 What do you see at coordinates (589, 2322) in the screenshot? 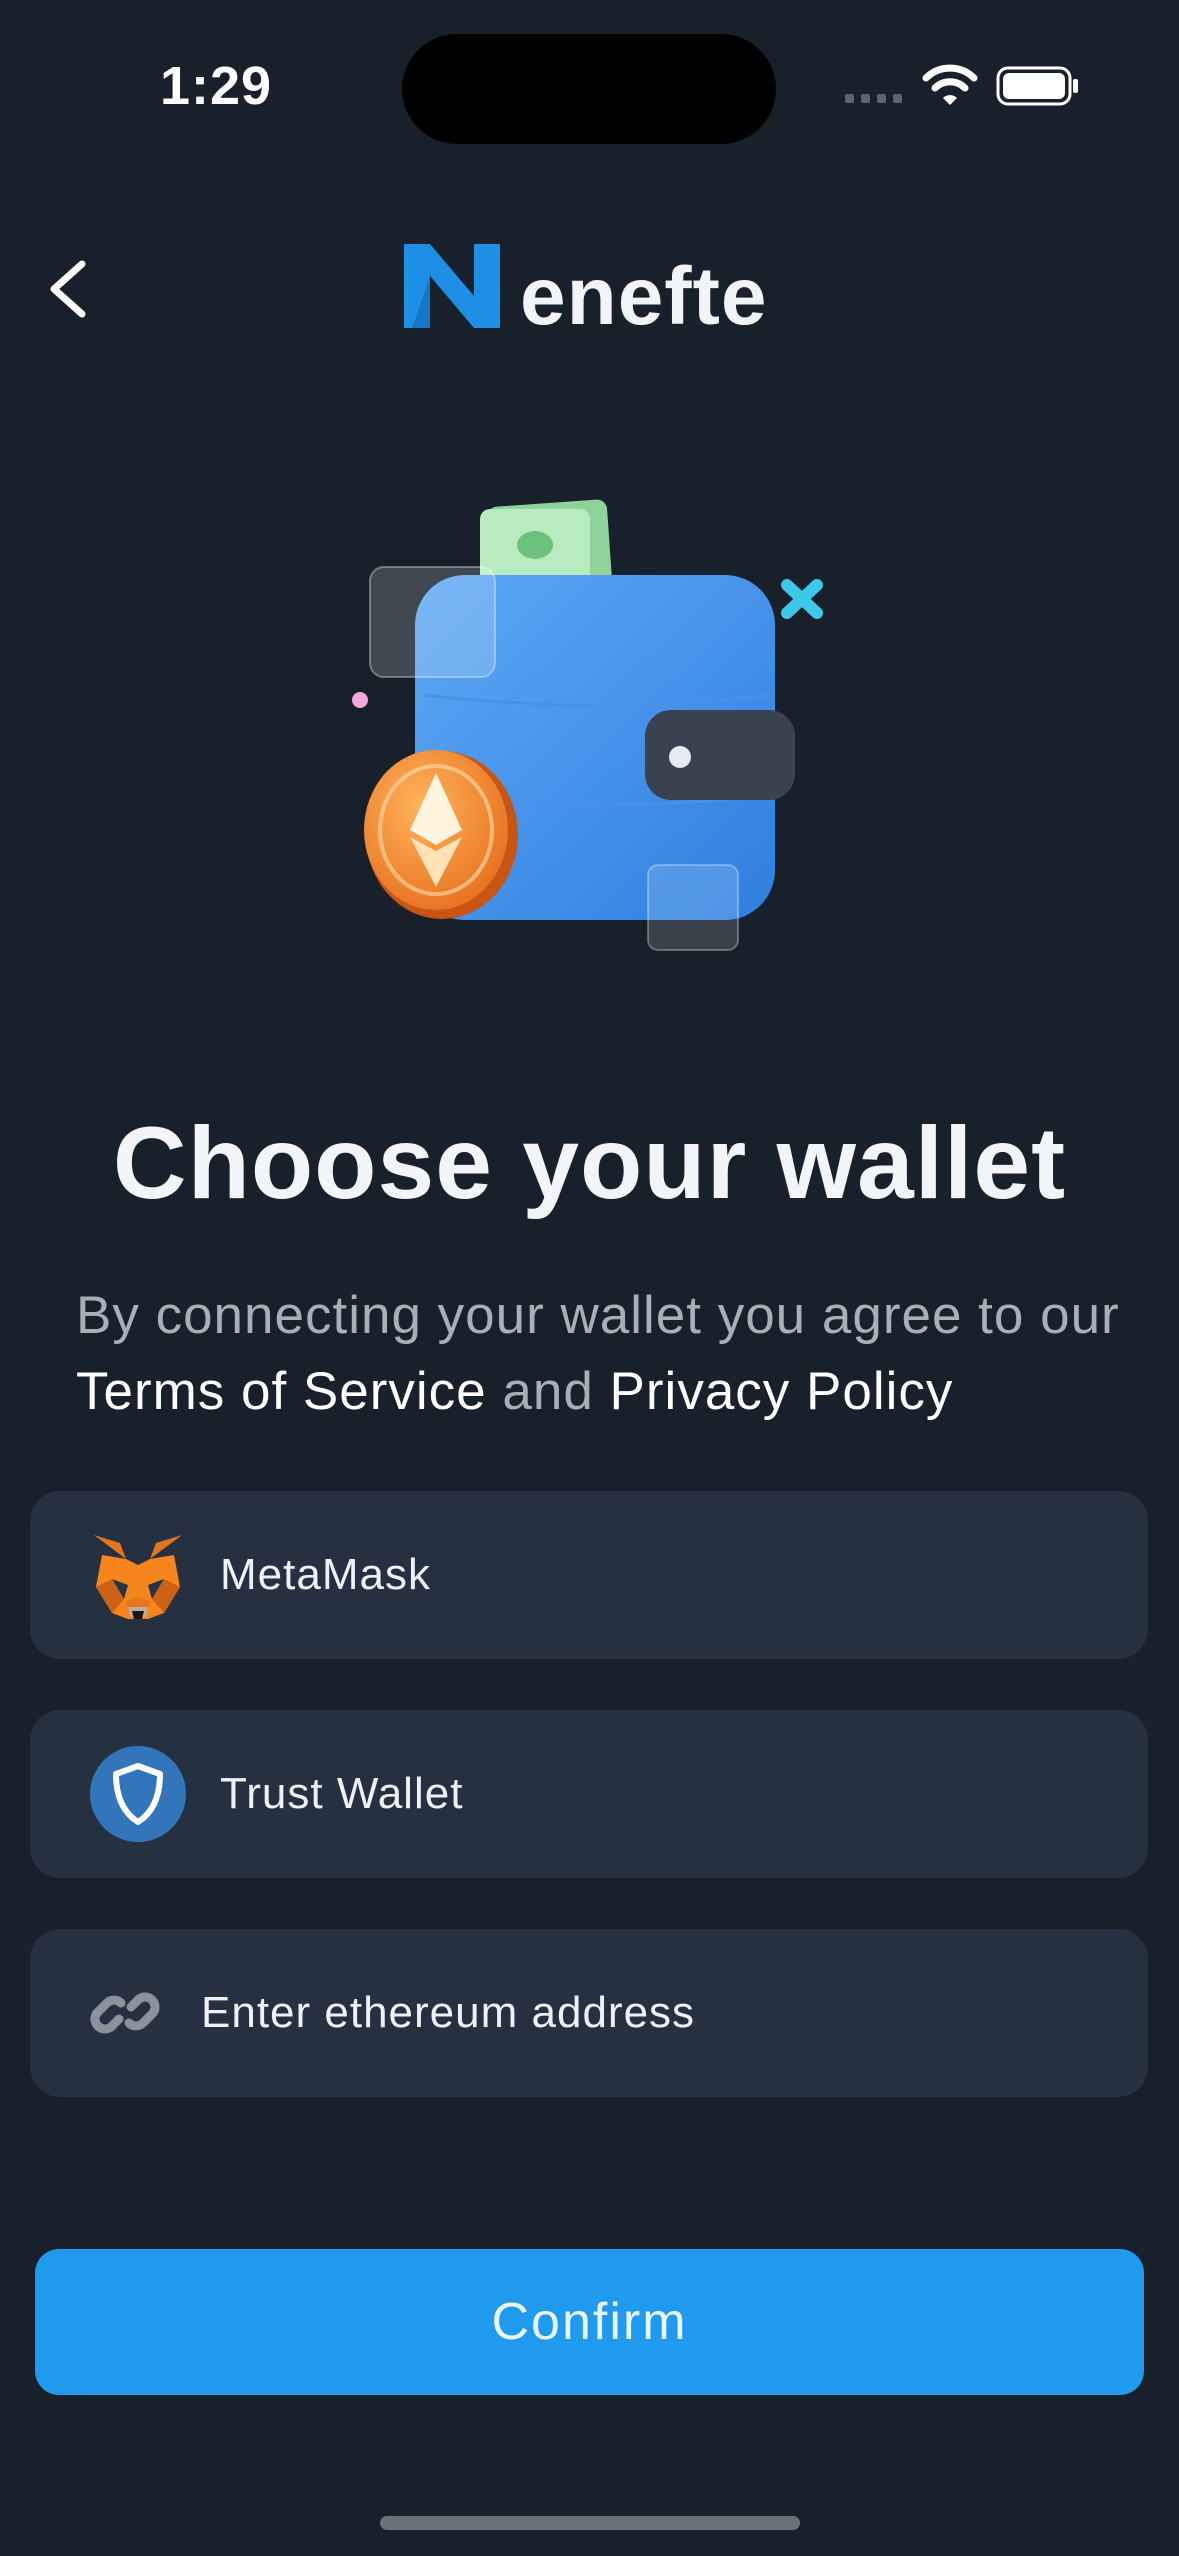
I see `confirm-button: Confirm` at bounding box center [589, 2322].